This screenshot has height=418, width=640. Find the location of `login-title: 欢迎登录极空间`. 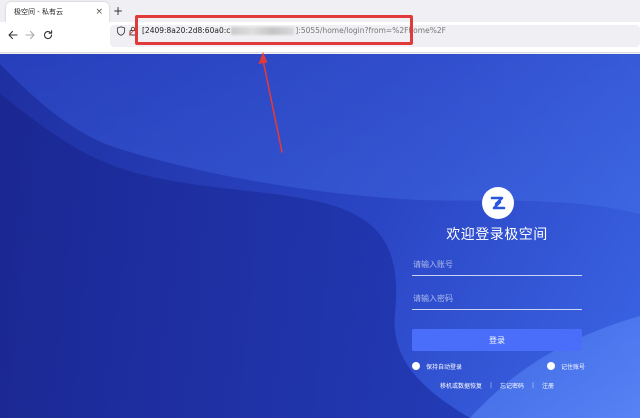

login-title: 欢迎登录极空间 is located at coordinates (497, 235).